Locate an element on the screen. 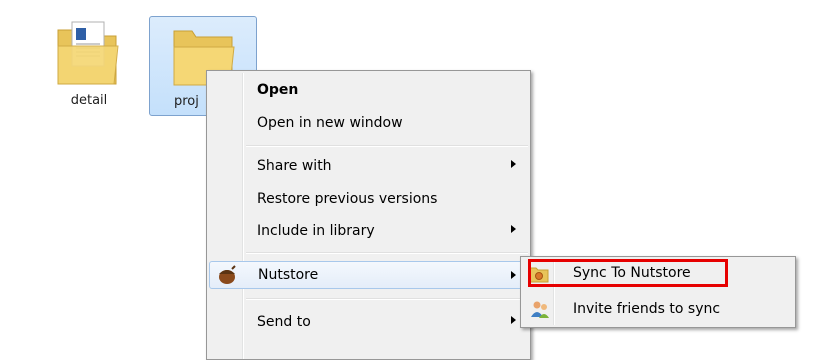 The height and width of the screenshot is (360, 831). menu-item-label: Open is located at coordinates (278, 90).